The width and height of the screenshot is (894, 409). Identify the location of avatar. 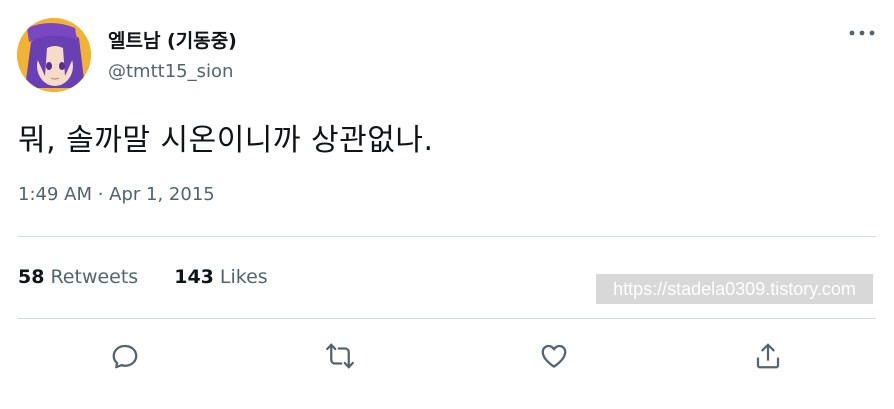
(54, 55).